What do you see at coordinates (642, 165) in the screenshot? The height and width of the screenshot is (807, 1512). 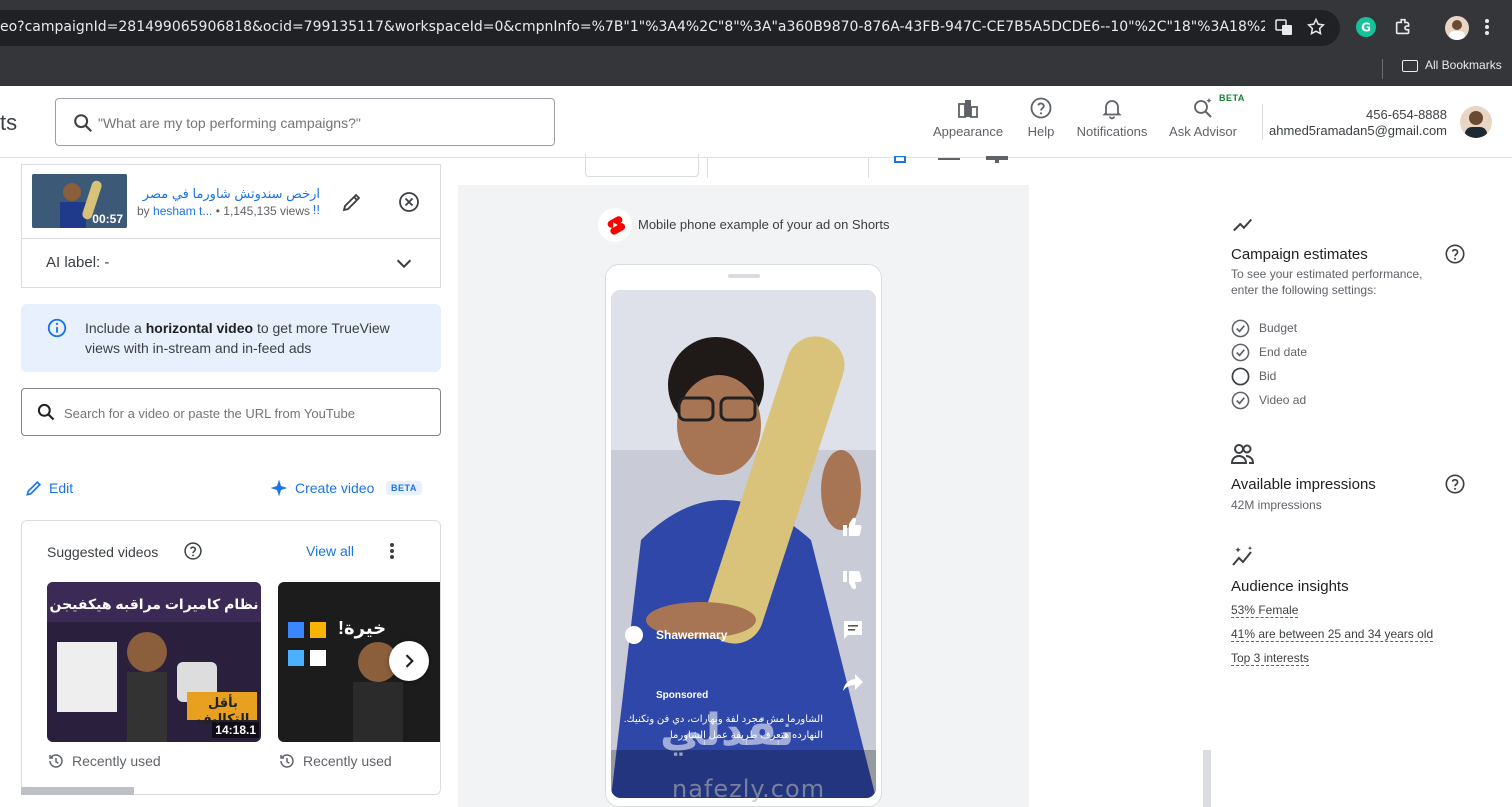 I see `preview-format-dropdown` at bounding box center [642, 165].